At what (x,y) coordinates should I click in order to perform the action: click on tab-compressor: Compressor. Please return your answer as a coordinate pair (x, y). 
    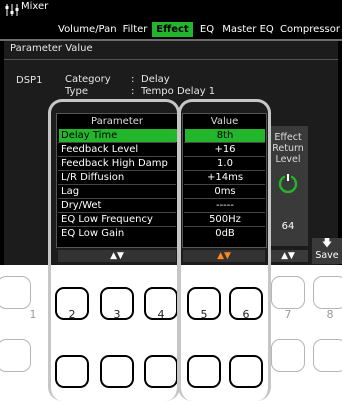
    Looking at the image, I should click on (310, 29).